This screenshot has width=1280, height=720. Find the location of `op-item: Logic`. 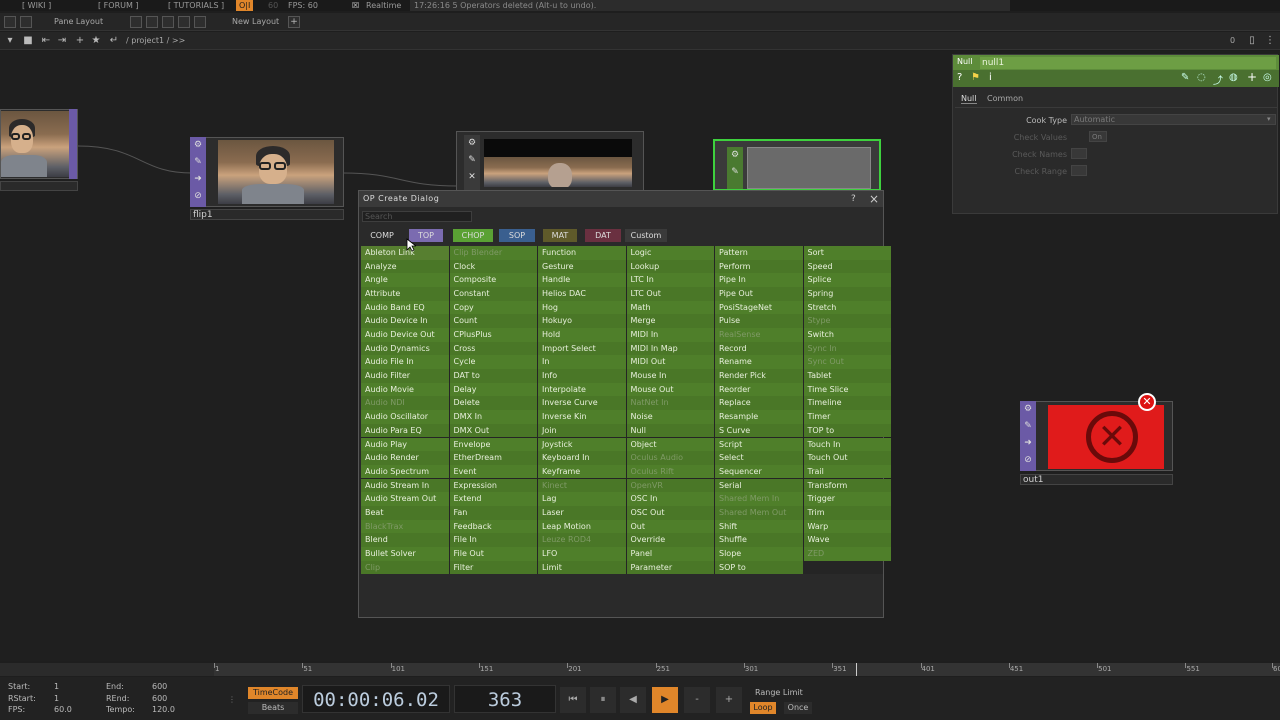

op-item: Logic is located at coordinates (670, 253).